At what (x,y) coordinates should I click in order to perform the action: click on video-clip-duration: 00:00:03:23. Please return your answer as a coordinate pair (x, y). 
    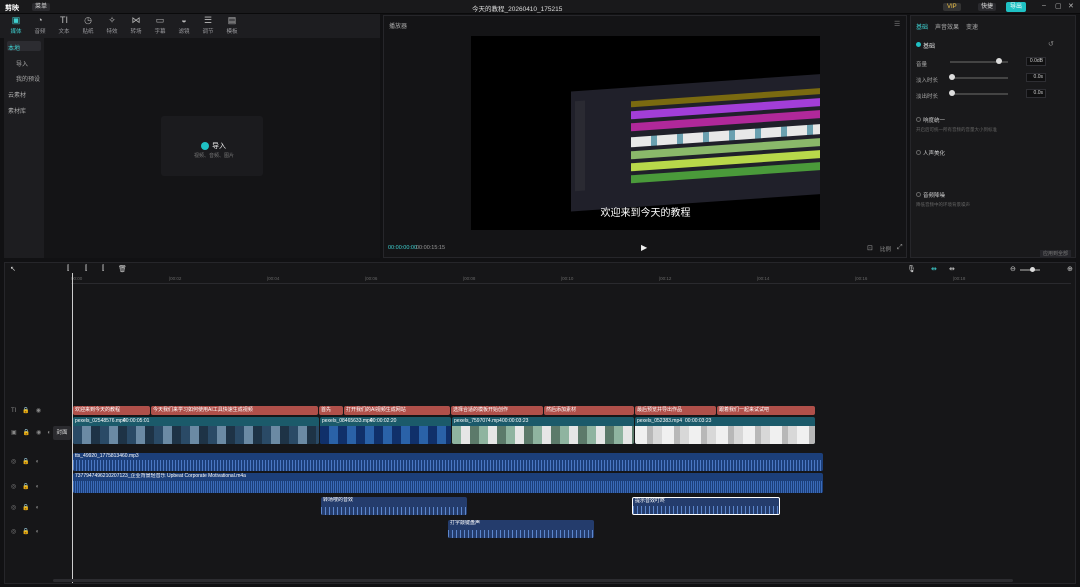
    Looking at the image, I should click on (515, 421).